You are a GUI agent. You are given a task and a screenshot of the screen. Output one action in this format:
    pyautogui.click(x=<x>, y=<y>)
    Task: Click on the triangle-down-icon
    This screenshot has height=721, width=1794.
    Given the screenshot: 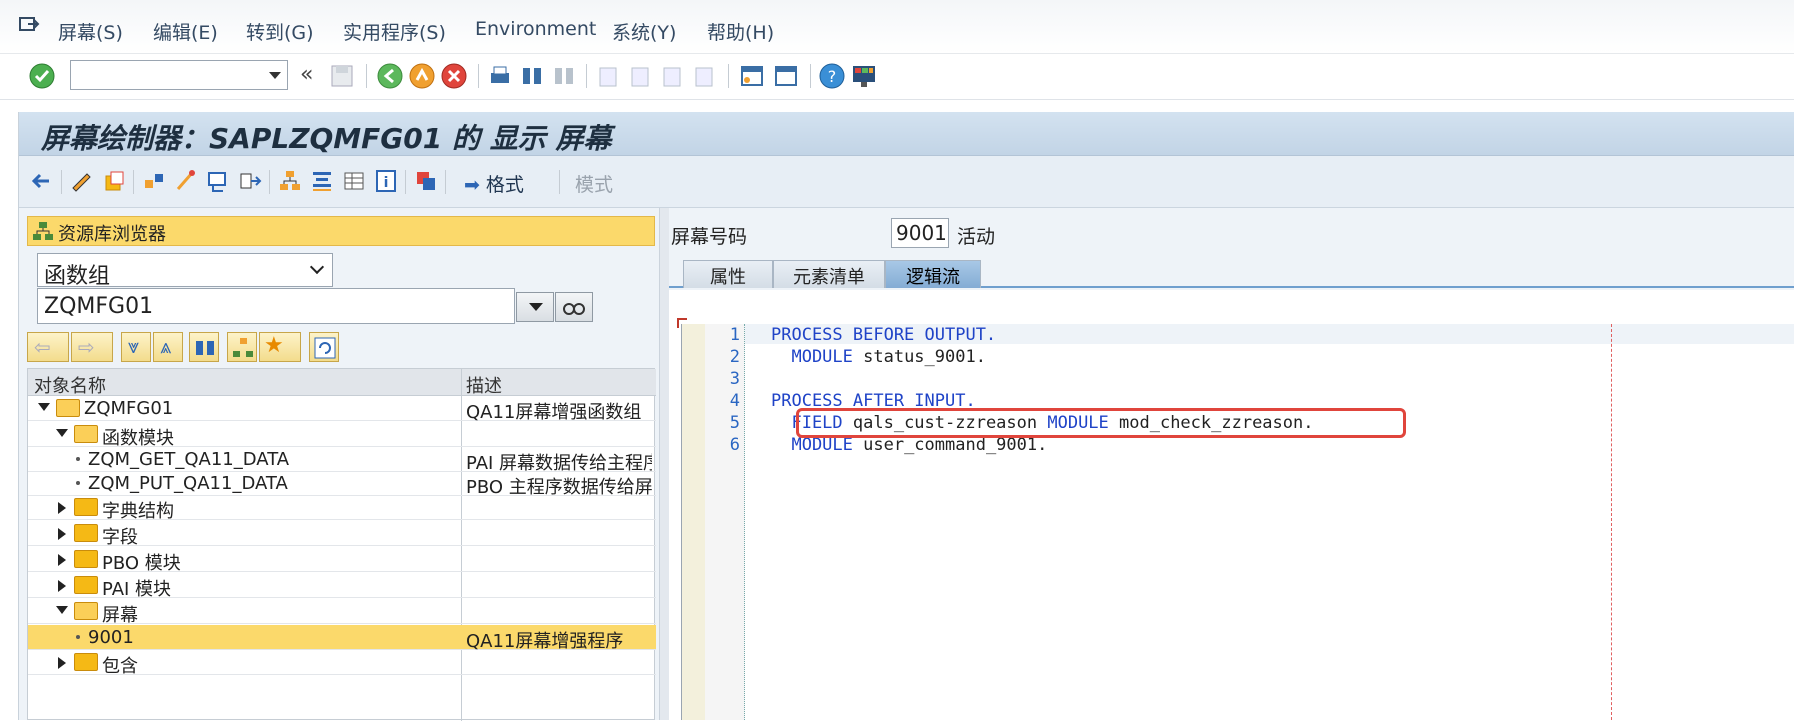 What is the action you would take?
    pyautogui.click(x=536, y=307)
    